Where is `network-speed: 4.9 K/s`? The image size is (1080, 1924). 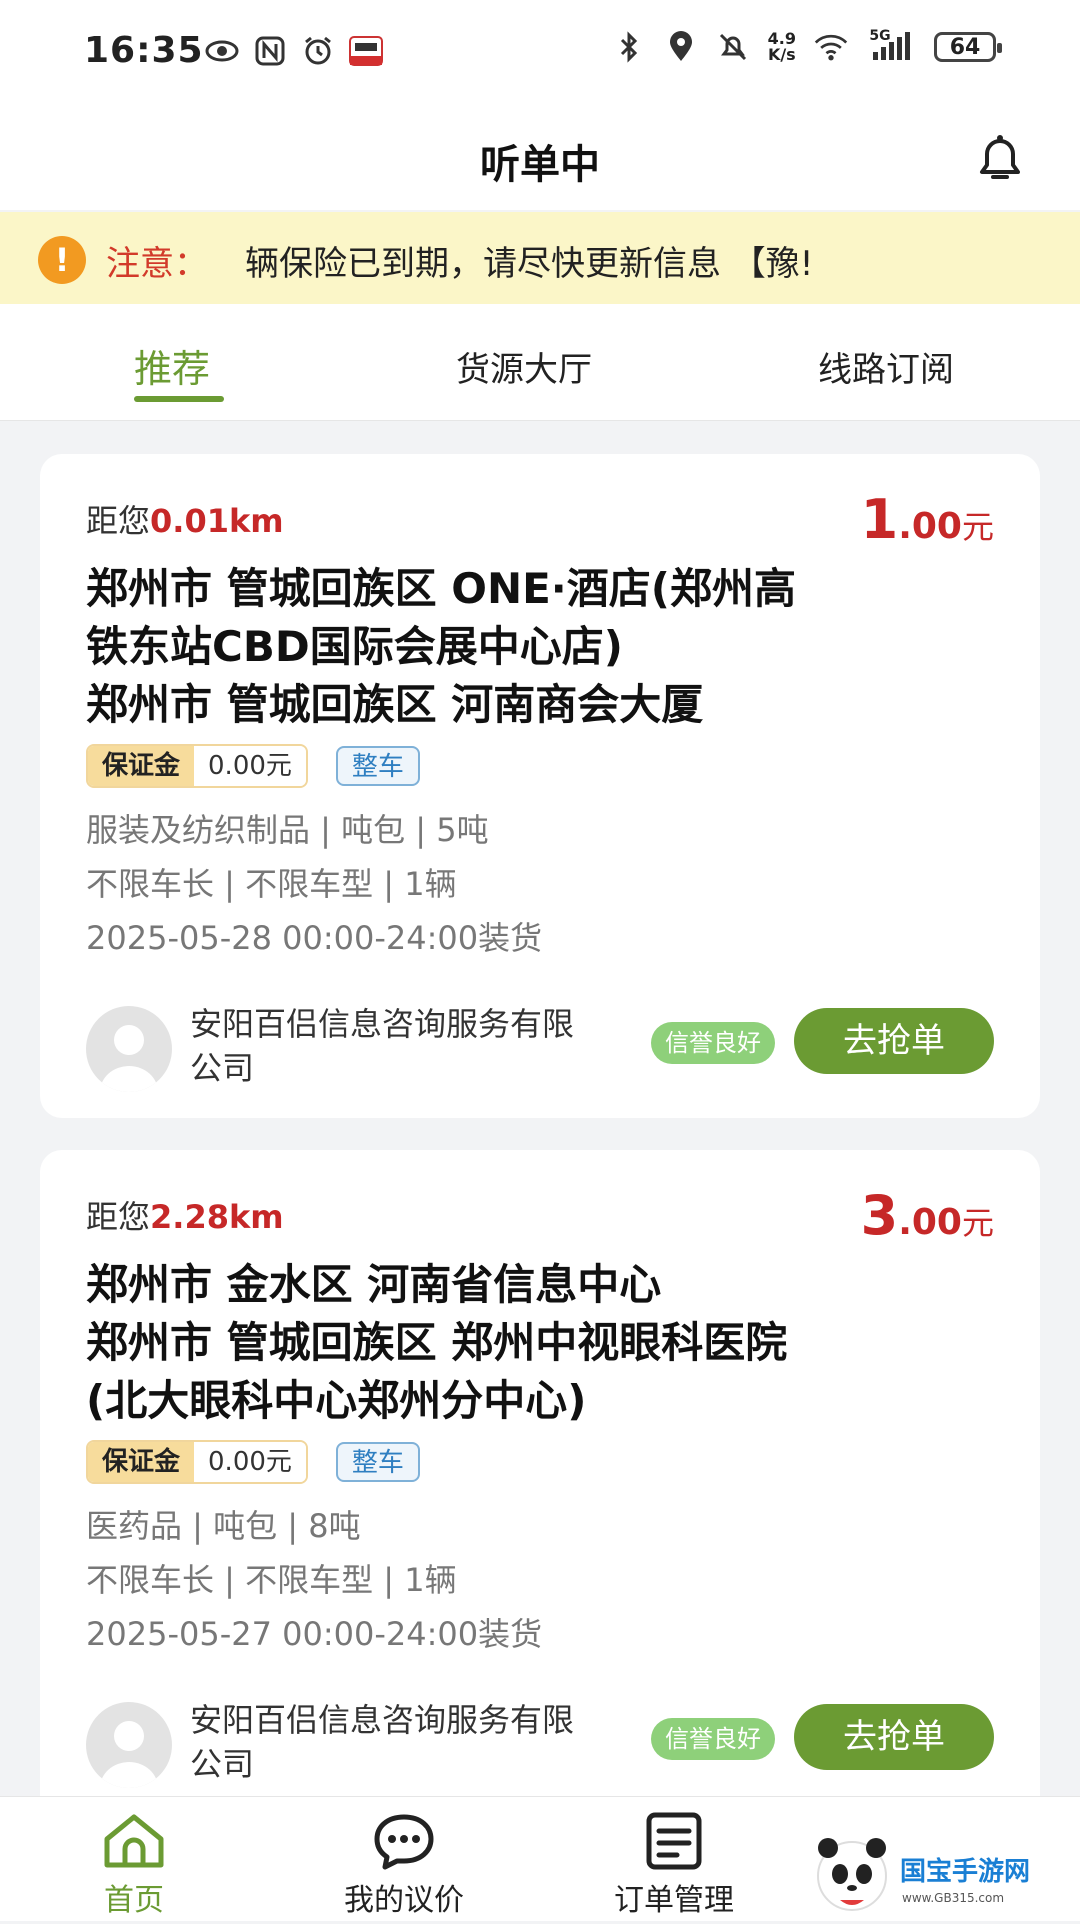
network-speed: 4.9 K/s is located at coordinates (781, 46).